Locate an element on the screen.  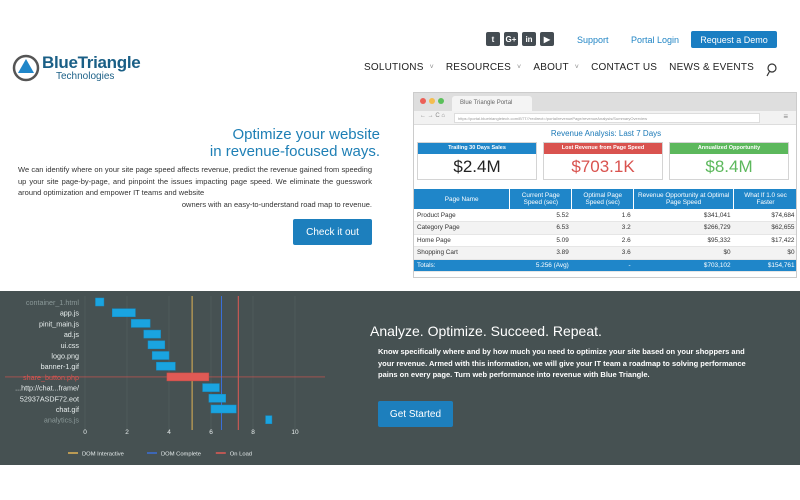
browser-titlebar: Blue Triangle Portal is located at coordinates (605, 102).